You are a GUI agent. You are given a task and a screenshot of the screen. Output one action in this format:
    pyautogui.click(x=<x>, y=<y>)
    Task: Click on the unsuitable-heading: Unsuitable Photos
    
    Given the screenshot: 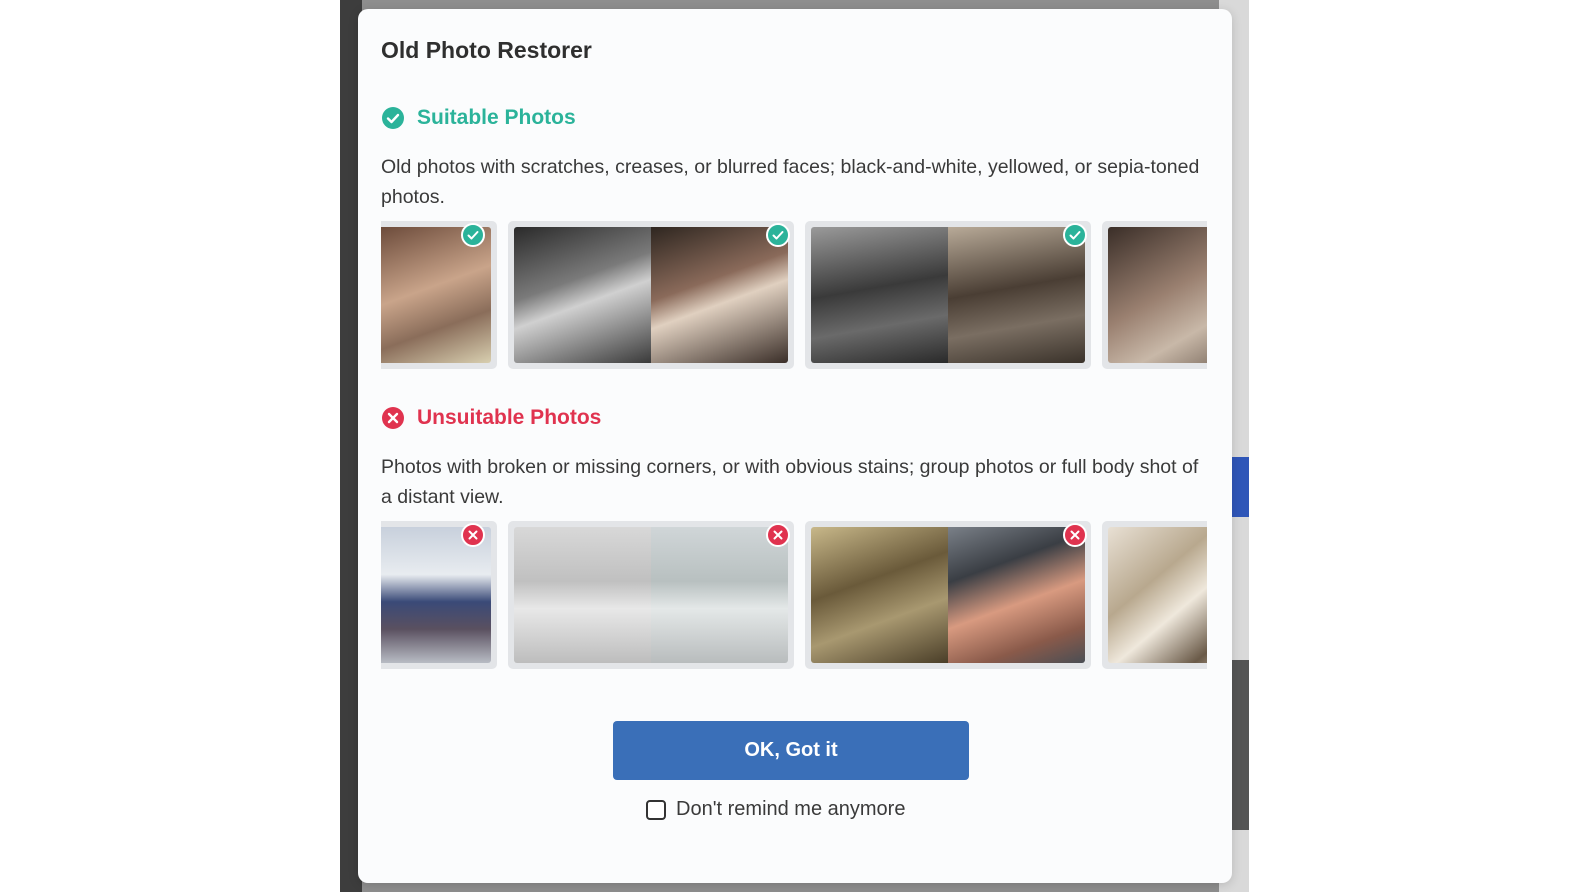 What is the action you would take?
    pyautogui.click(x=491, y=418)
    